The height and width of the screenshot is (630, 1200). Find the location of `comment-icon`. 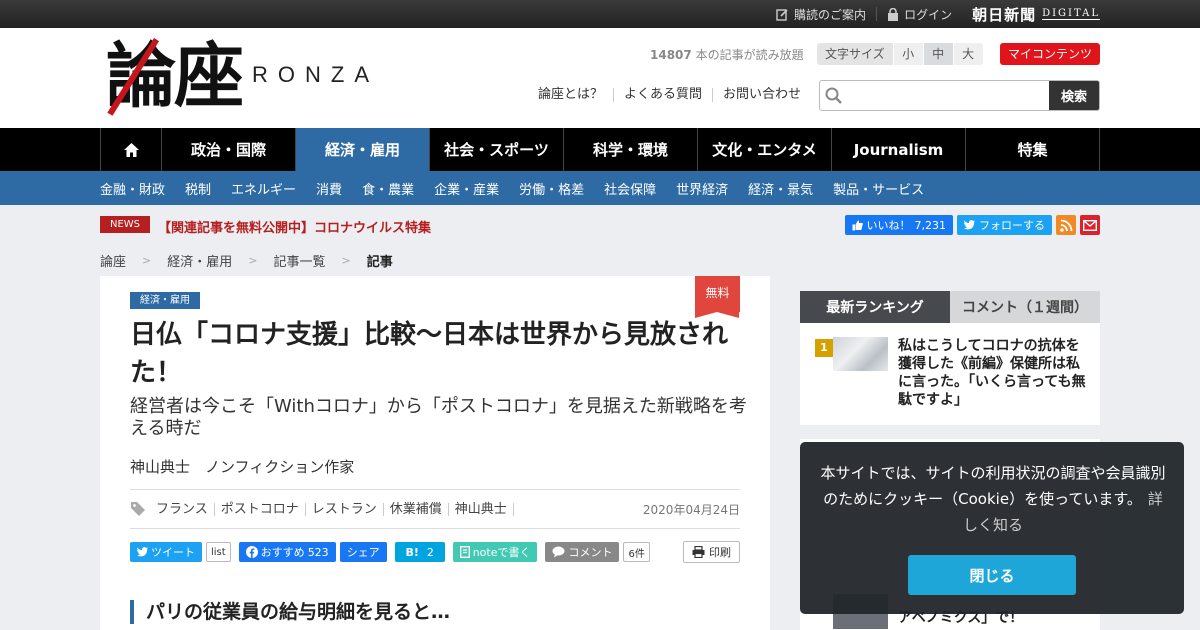

comment-icon is located at coordinates (558, 552).